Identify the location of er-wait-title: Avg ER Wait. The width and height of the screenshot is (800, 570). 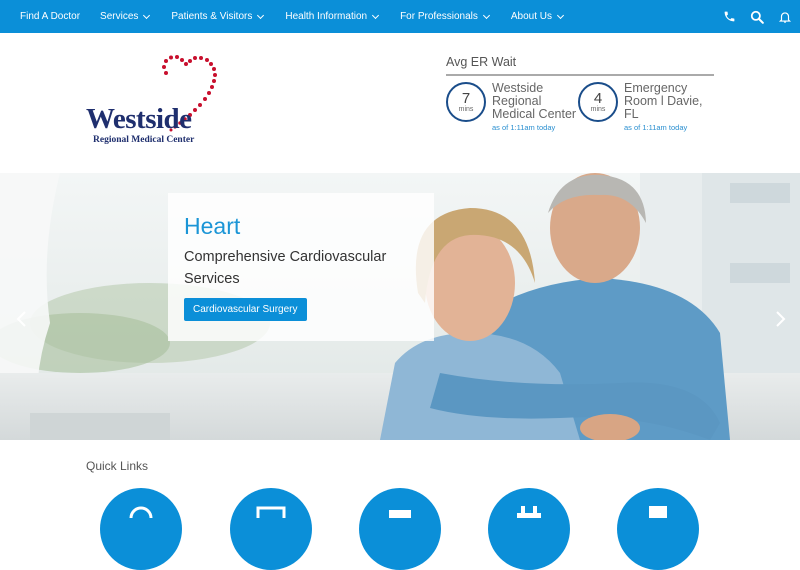
(580, 65).